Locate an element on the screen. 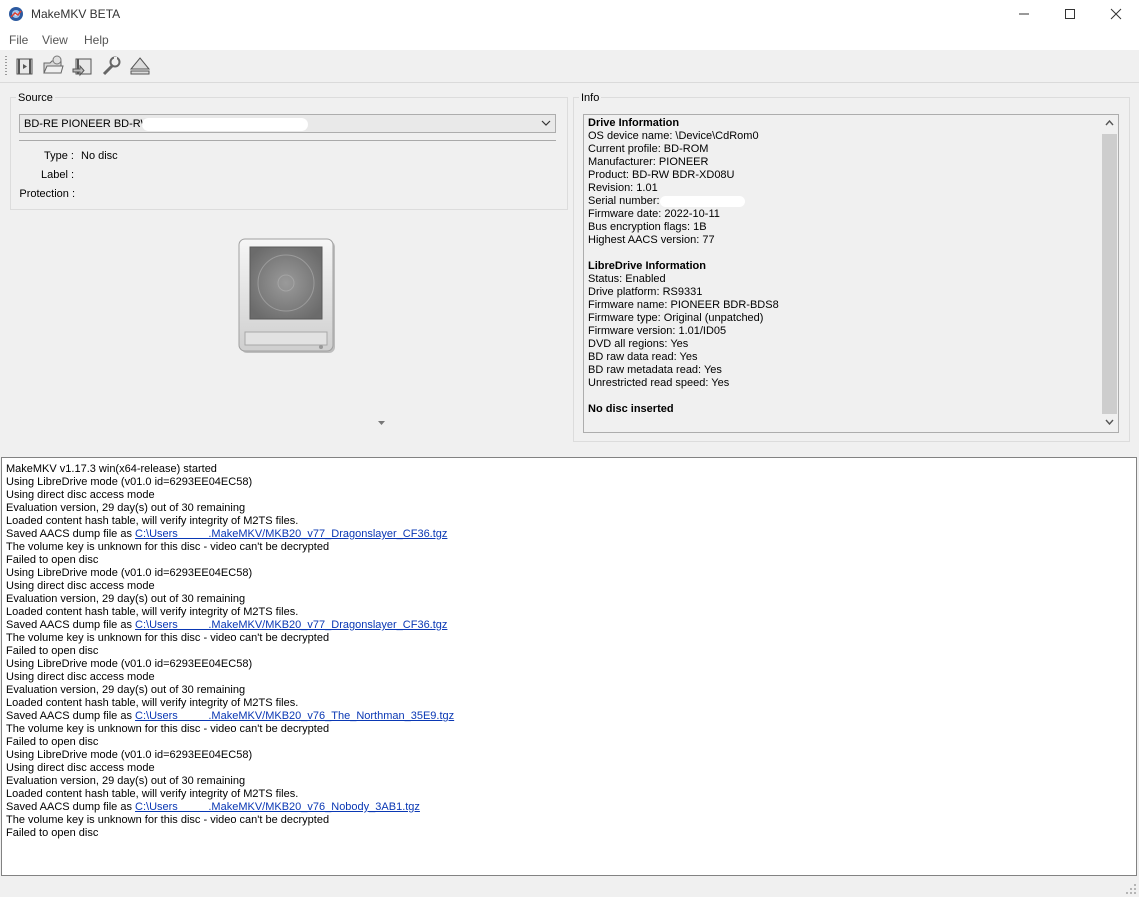 Image resolution: width=1139 pixels, height=897 pixels. open-disc-button is located at coordinates (53, 66).